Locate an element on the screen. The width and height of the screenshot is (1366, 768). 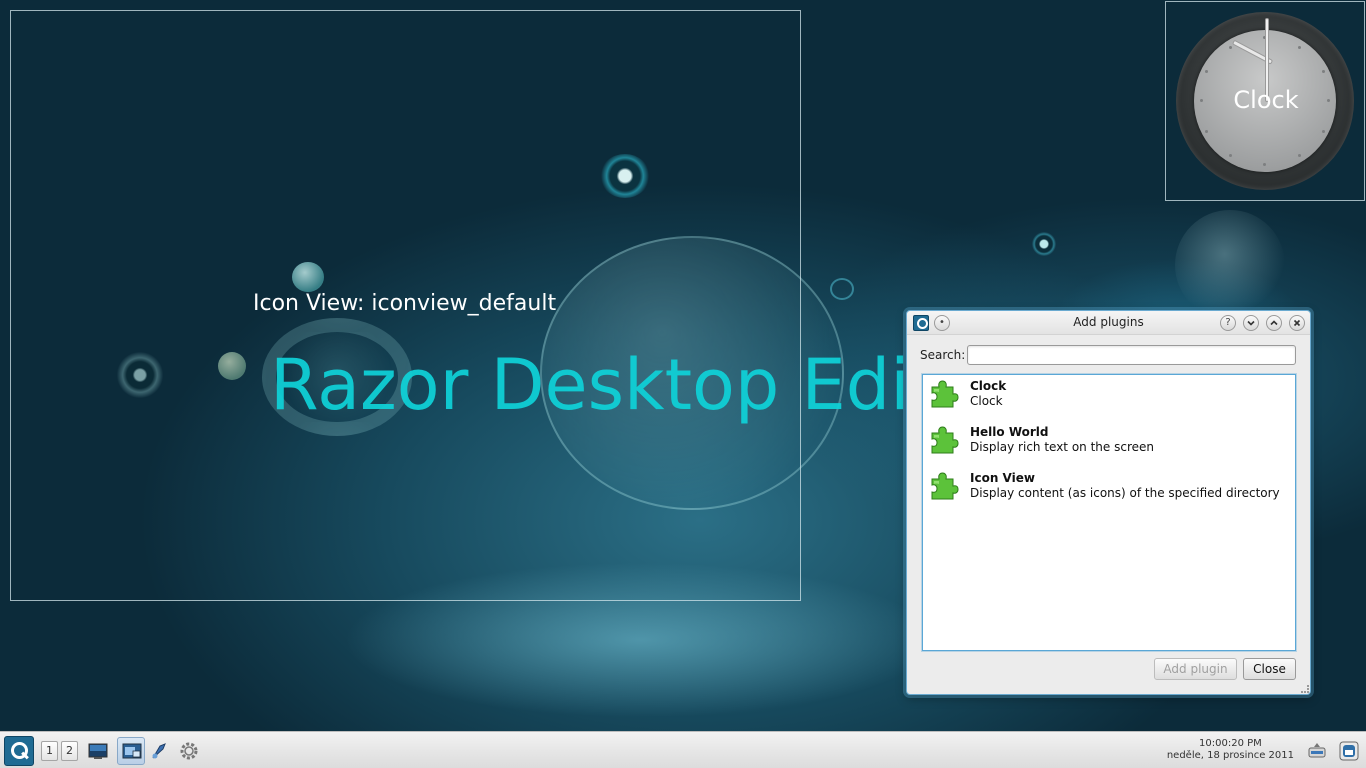
drive-icon is located at coordinates (1317, 751).